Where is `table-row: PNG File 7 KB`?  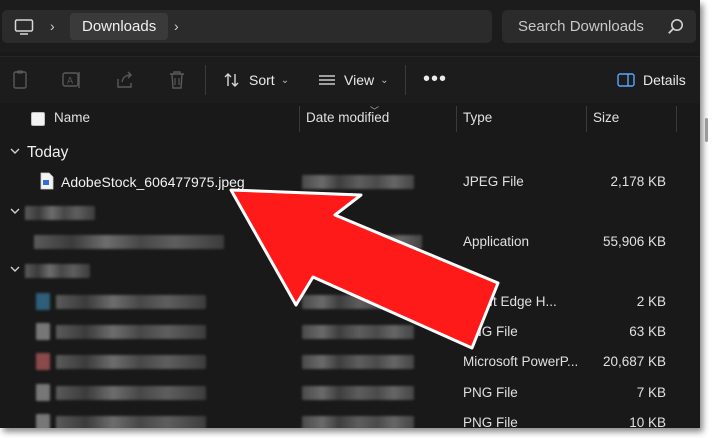 table-row: PNG File 7 KB is located at coordinates (350, 393).